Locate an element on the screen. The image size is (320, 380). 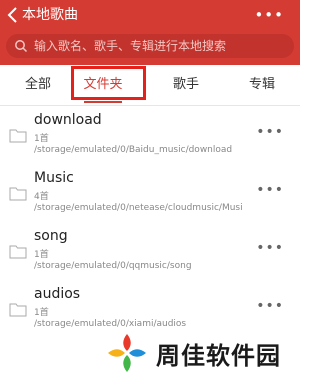
active-tab-indicator is located at coordinates (103, 102).